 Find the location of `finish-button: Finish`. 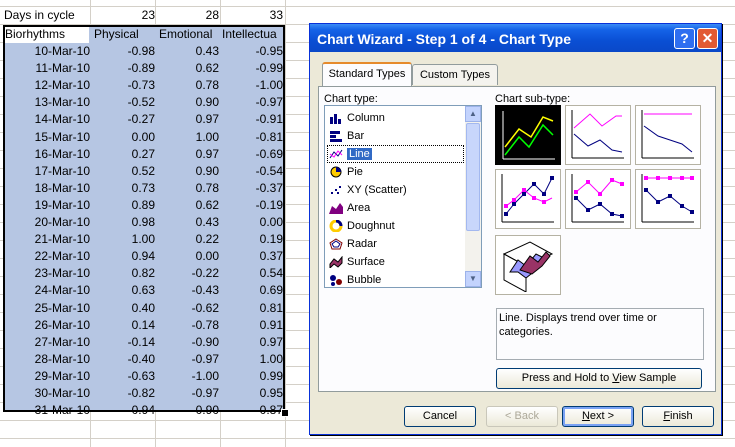

finish-button: Finish is located at coordinates (678, 416).